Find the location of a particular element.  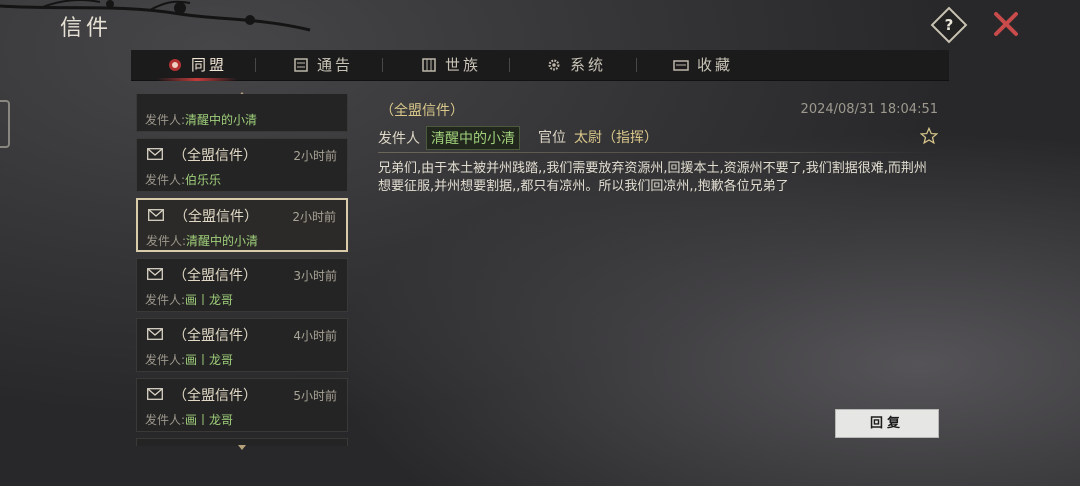

mail-list-item: （全盟信件） 3小时前 发件人:画丨龙哥 is located at coordinates (242, 285).